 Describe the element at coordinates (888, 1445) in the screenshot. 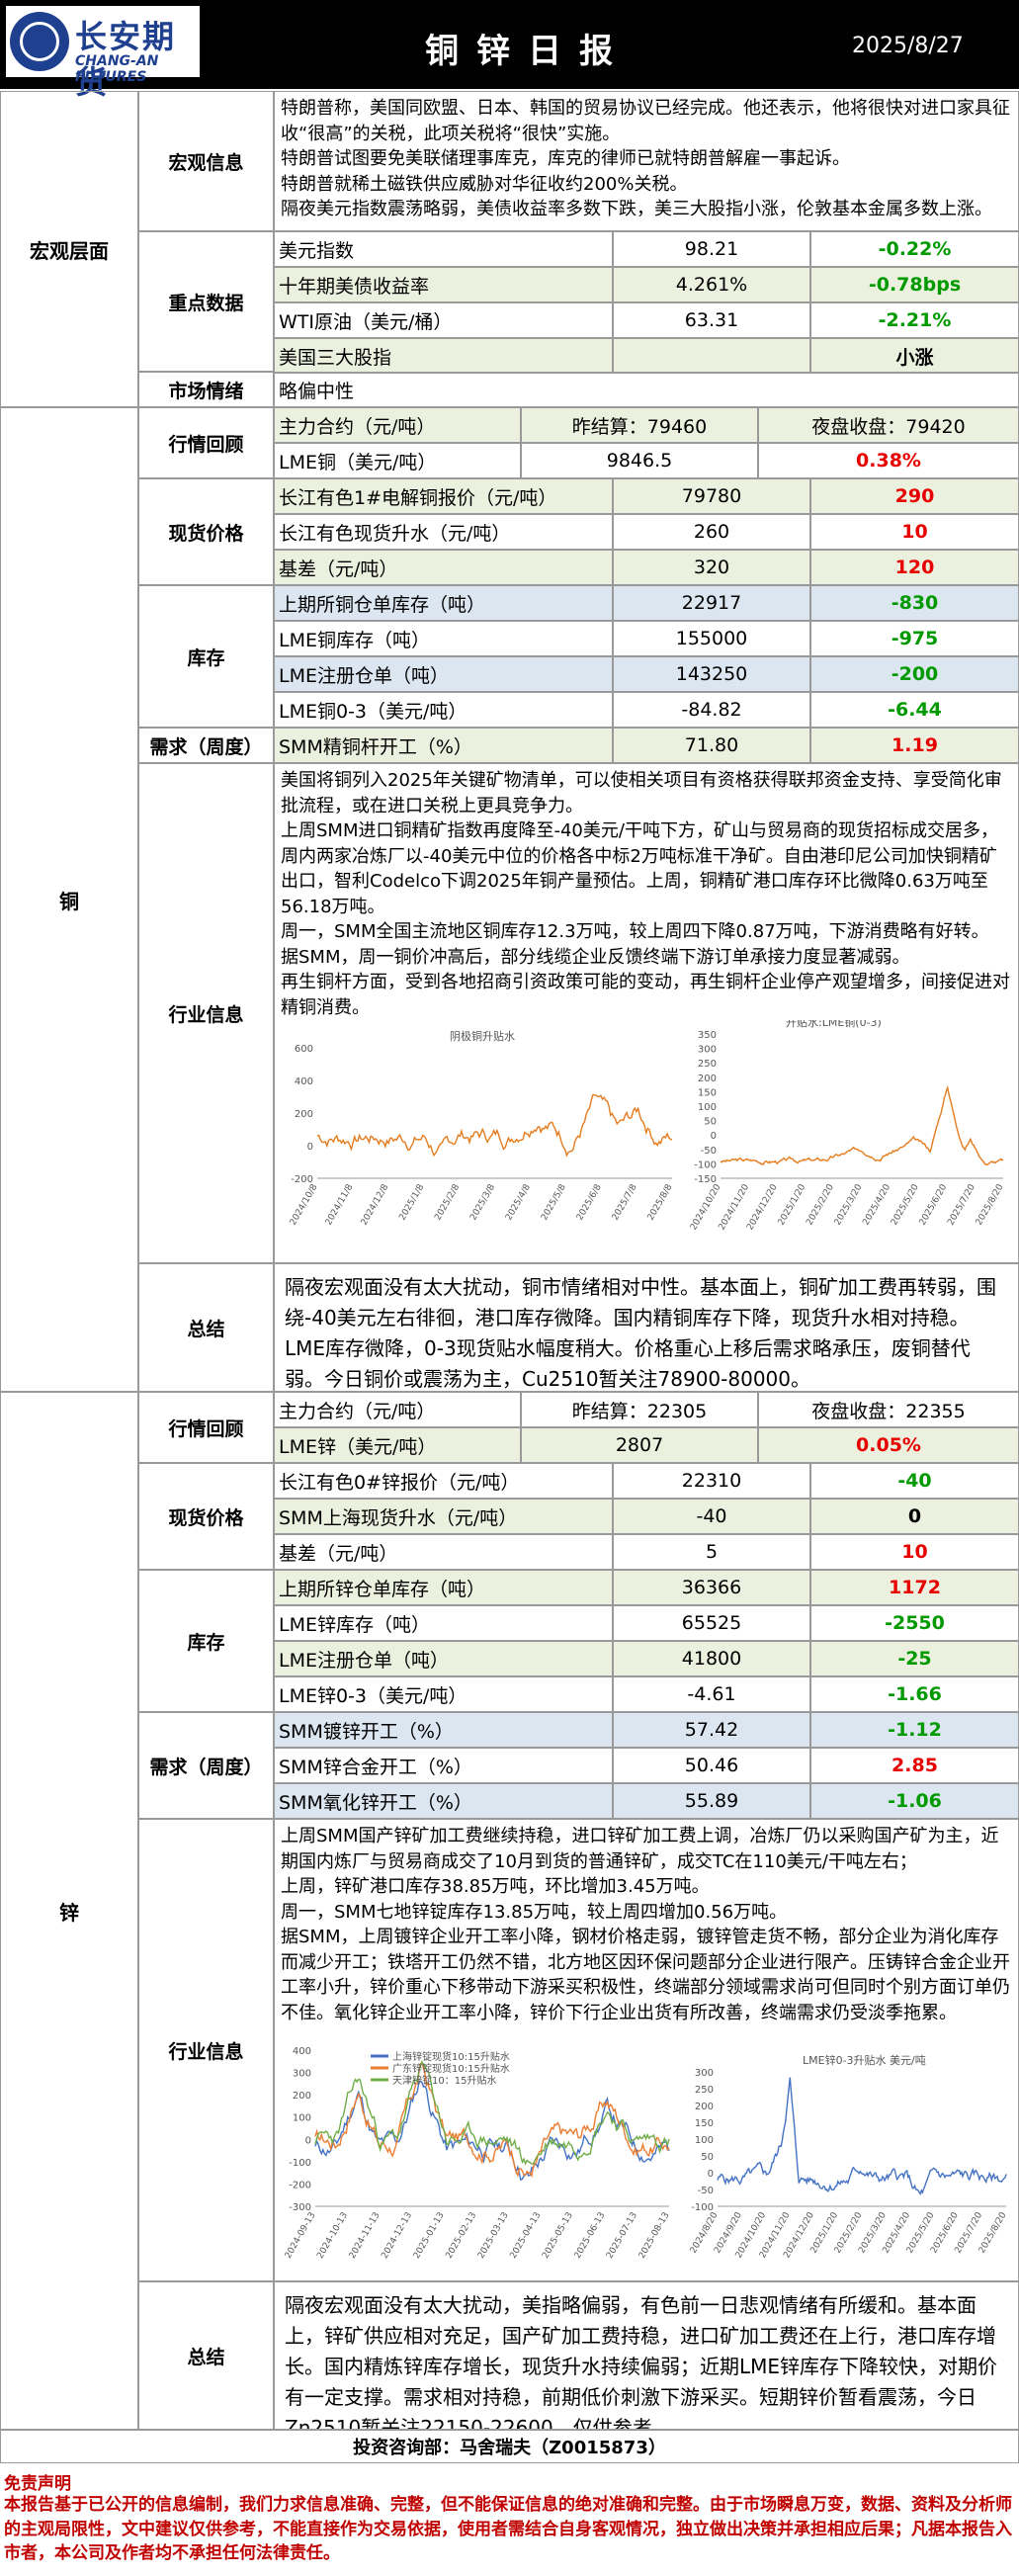

I see `zn-lme-change: 0.05%` at that location.